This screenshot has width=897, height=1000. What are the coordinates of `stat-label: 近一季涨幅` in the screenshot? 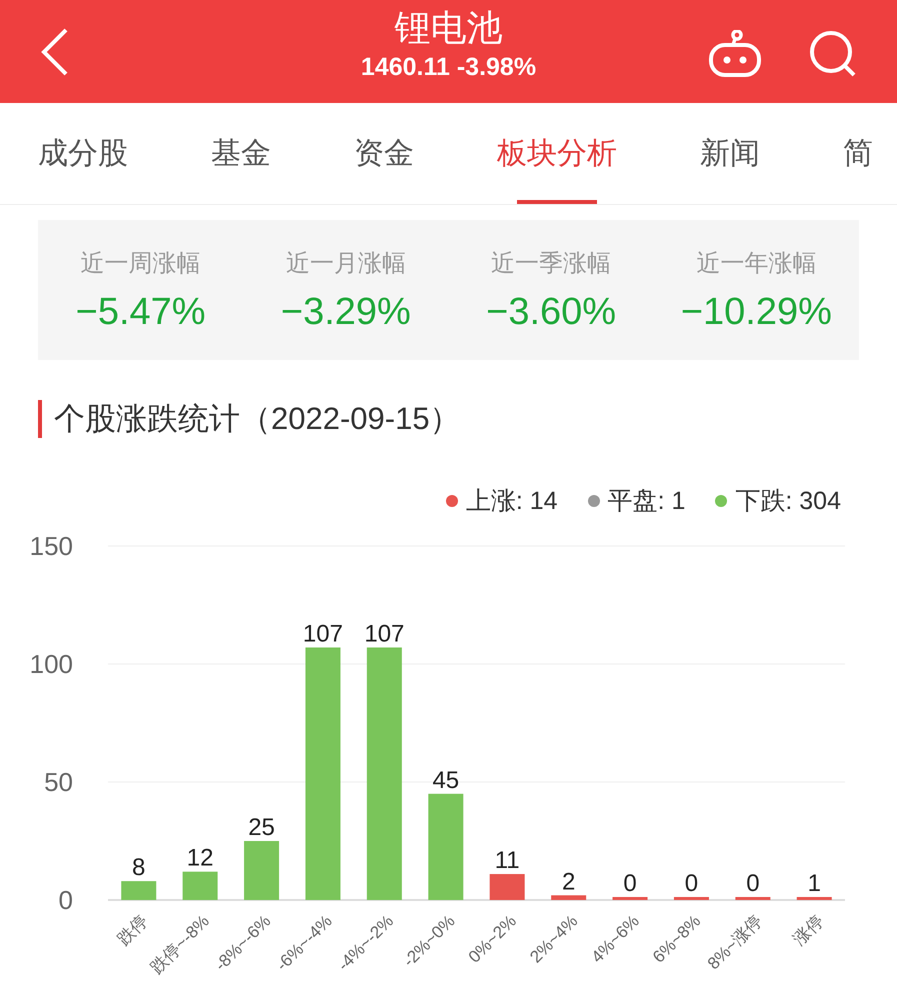 It's located at (551, 264).